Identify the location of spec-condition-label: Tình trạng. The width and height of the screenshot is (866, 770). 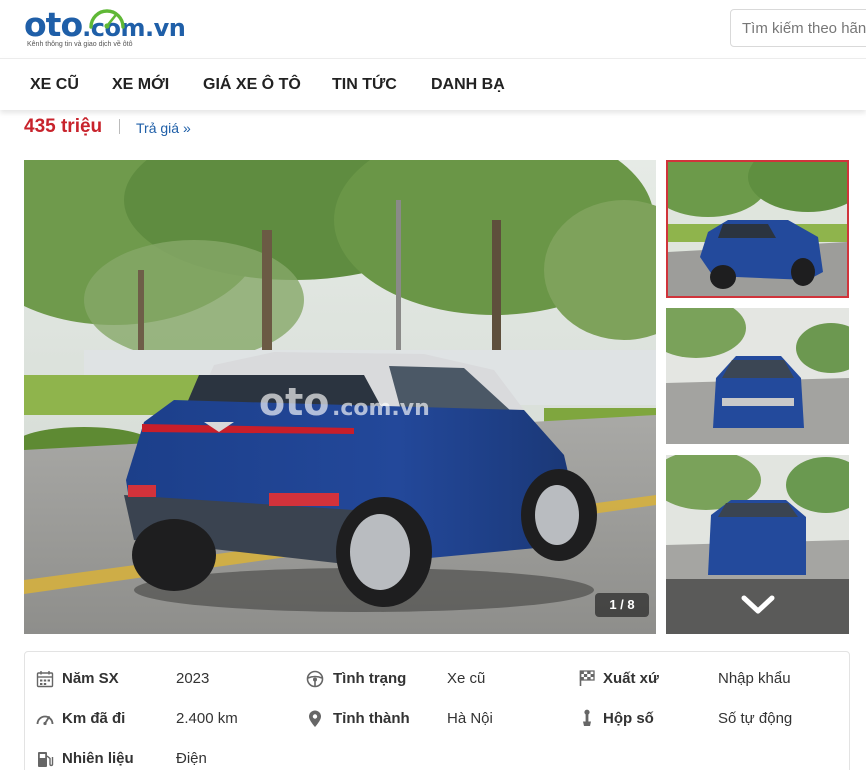
(370, 678).